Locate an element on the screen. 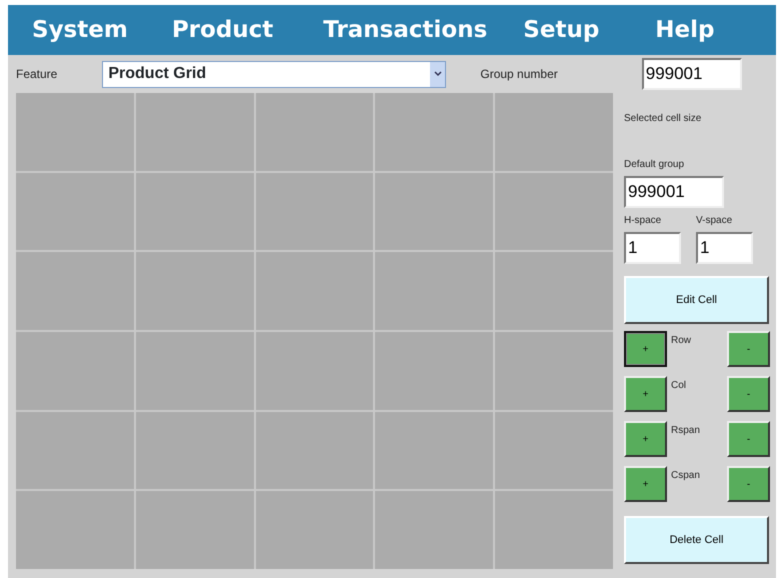 The image size is (781, 578). menu-item: Product is located at coordinates (223, 30).